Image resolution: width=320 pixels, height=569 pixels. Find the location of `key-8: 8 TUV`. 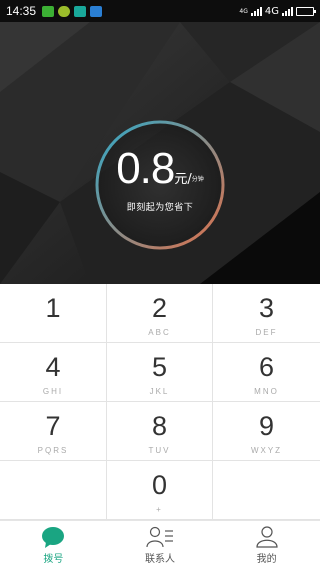

key-8: 8 TUV is located at coordinates (160, 431).